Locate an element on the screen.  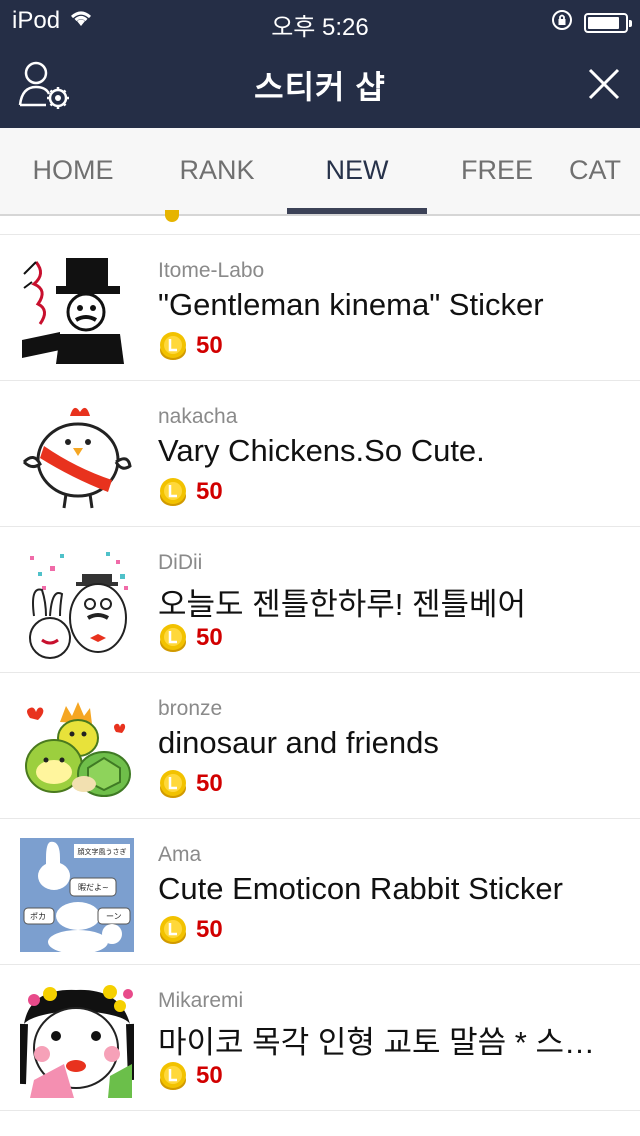
sticker-author: Itome-Labo is located at coordinates (211, 270).